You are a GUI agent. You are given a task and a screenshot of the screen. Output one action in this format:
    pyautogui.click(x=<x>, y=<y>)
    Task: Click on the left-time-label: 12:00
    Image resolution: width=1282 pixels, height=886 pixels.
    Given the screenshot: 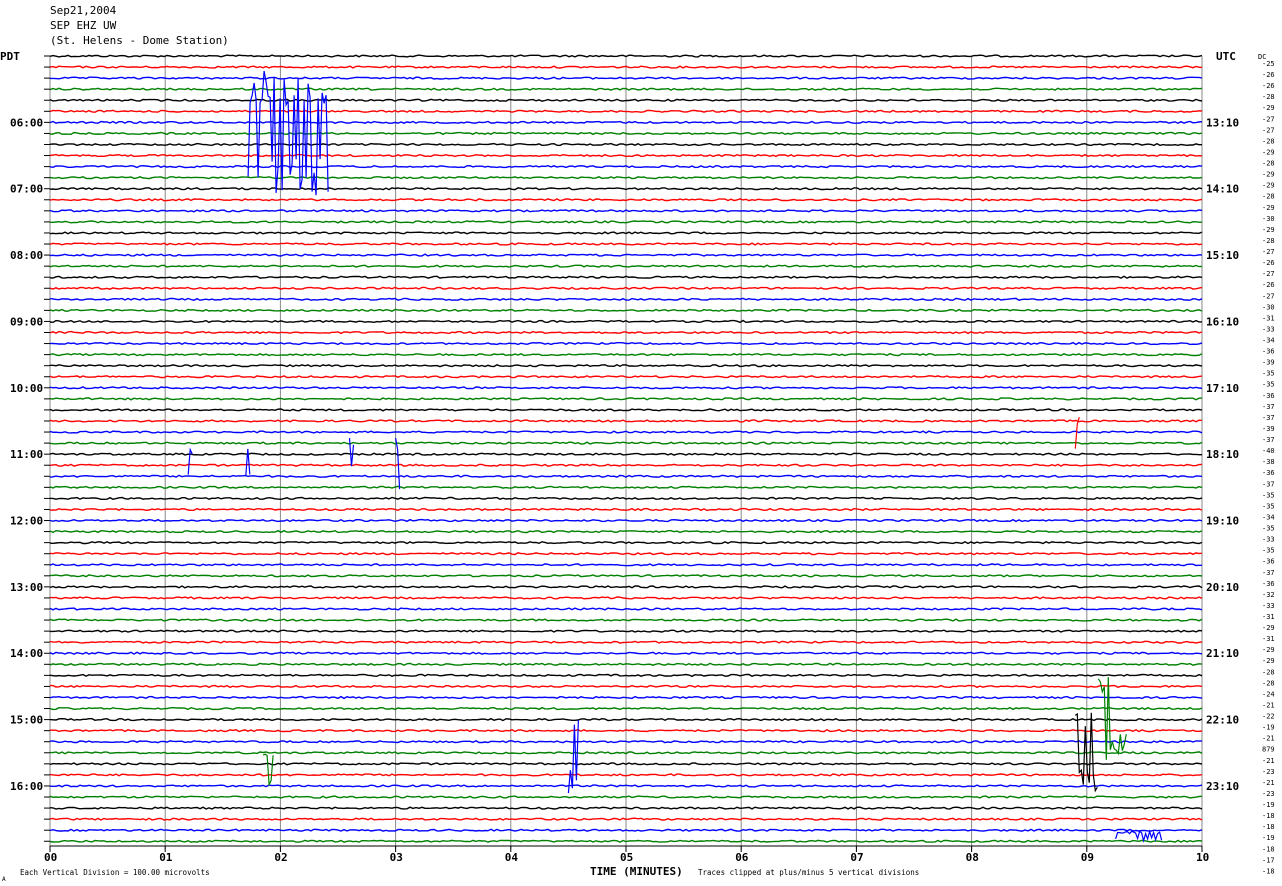 What is the action you would take?
    pyautogui.click(x=26, y=521)
    